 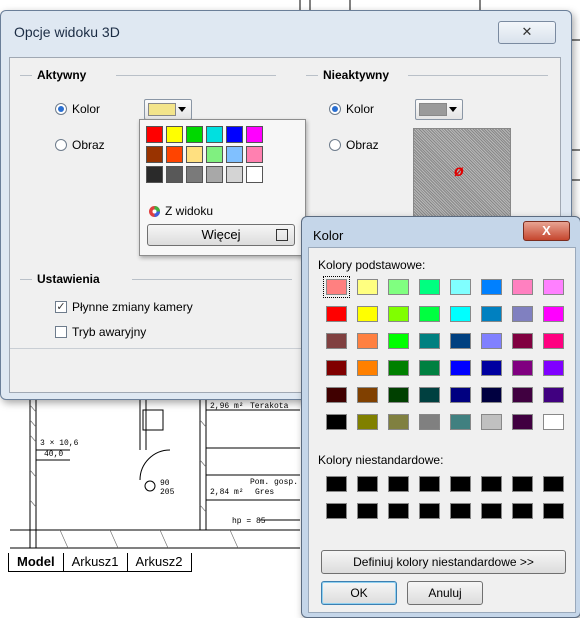 I want to click on smooth-camera-checkbox: ✓ Płynne zmiany kamery, so click(x=124, y=307).